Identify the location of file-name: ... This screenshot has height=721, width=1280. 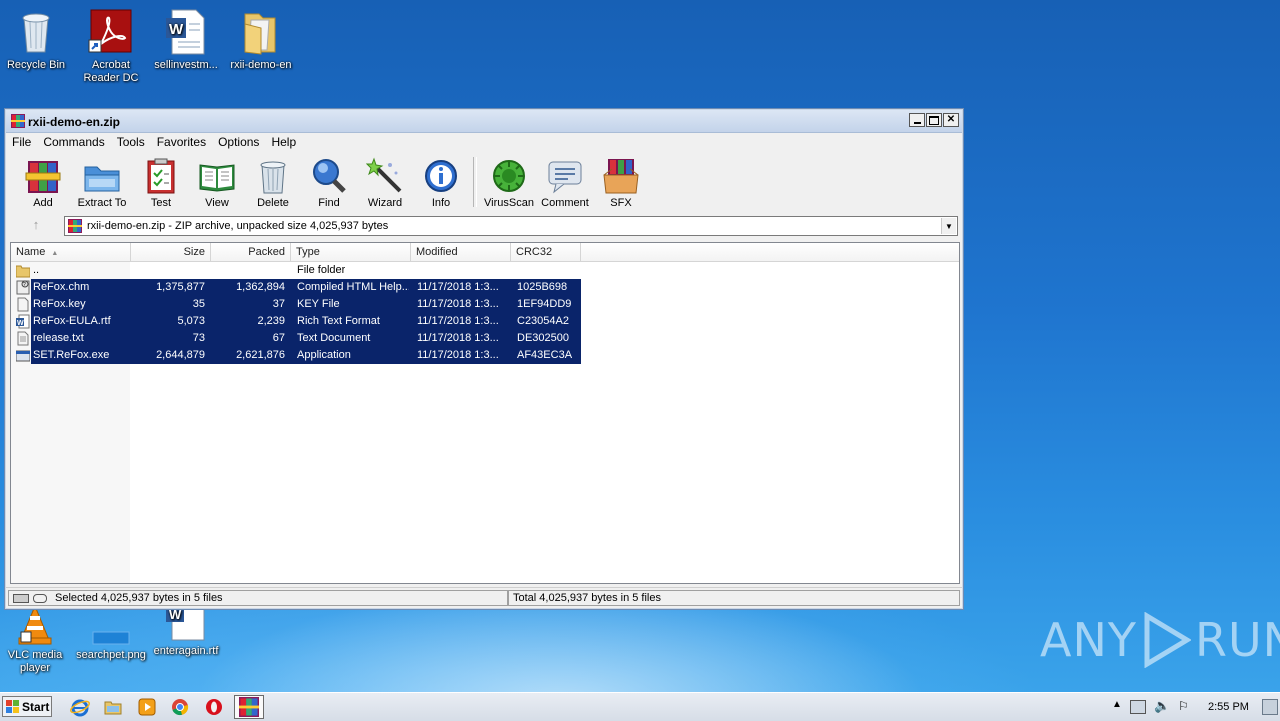
(36, 270).